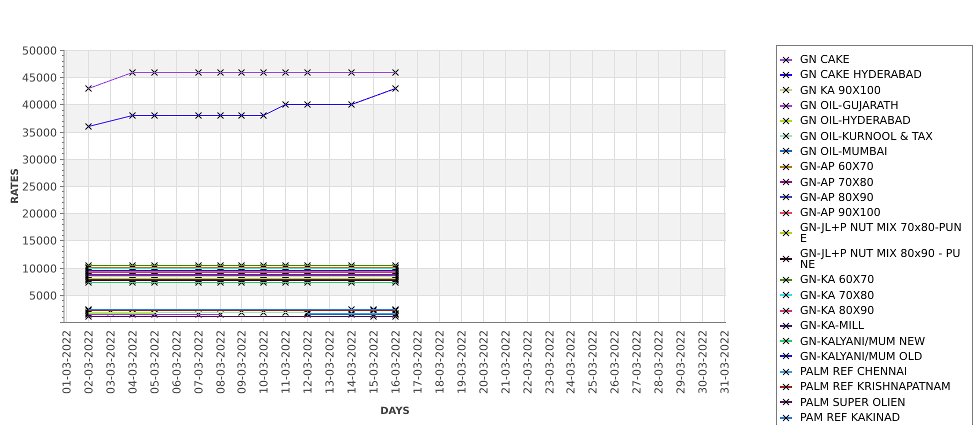  Describe the element at coordinates (39, 214) in the screenshot. I see `y-tick-label: 20000` at that location.